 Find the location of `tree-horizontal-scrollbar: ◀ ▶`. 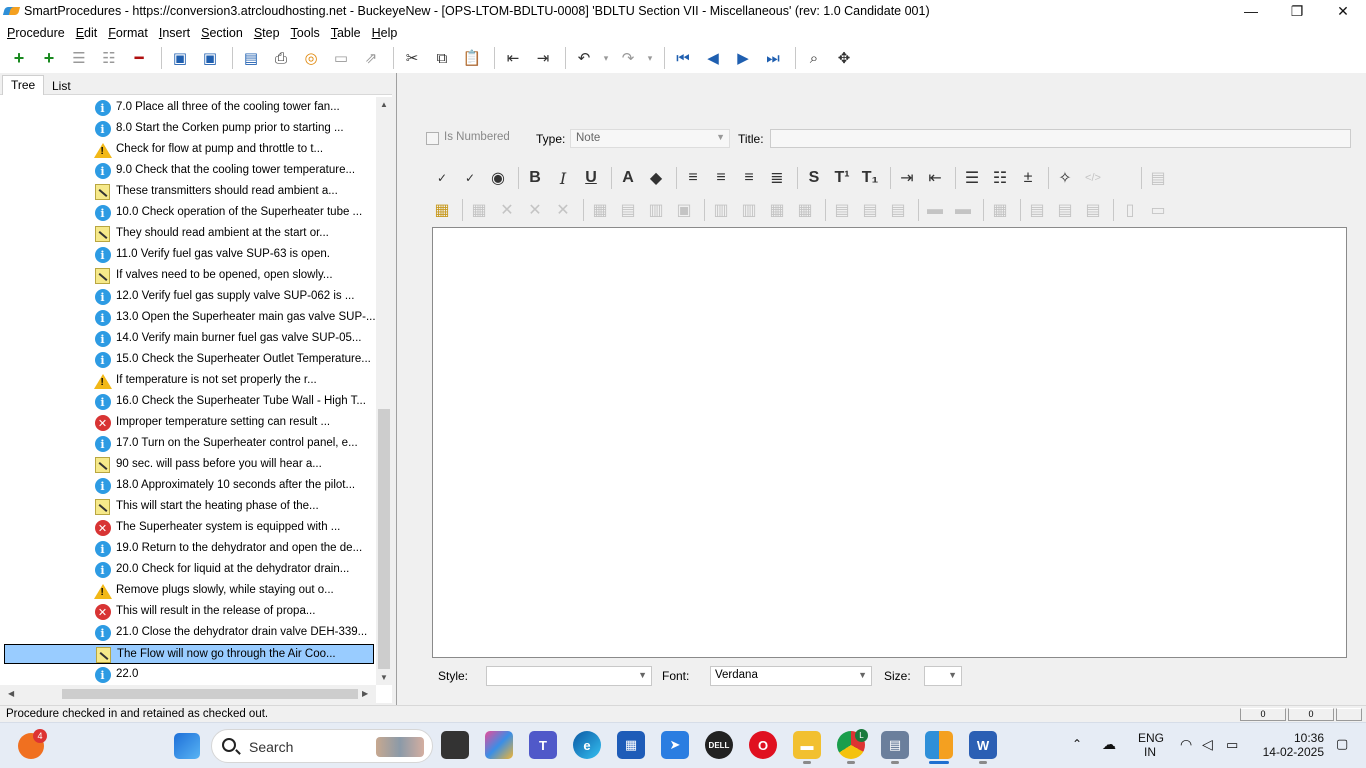

tree-horizontal-scrollbar: ◀ ▶ is located at coordinates (188, 694).